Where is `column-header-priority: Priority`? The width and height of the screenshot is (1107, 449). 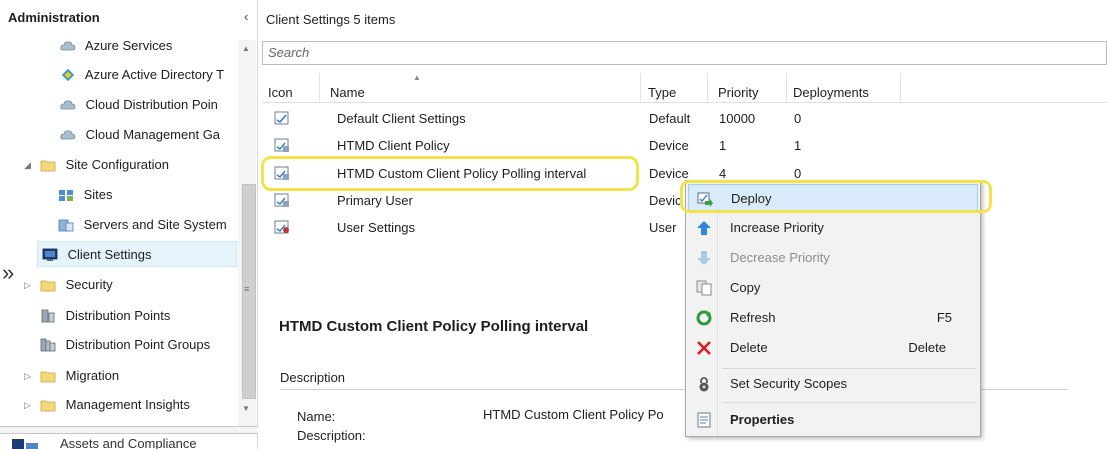 column-header-priority: Priority is located at coordinates (747, 88).